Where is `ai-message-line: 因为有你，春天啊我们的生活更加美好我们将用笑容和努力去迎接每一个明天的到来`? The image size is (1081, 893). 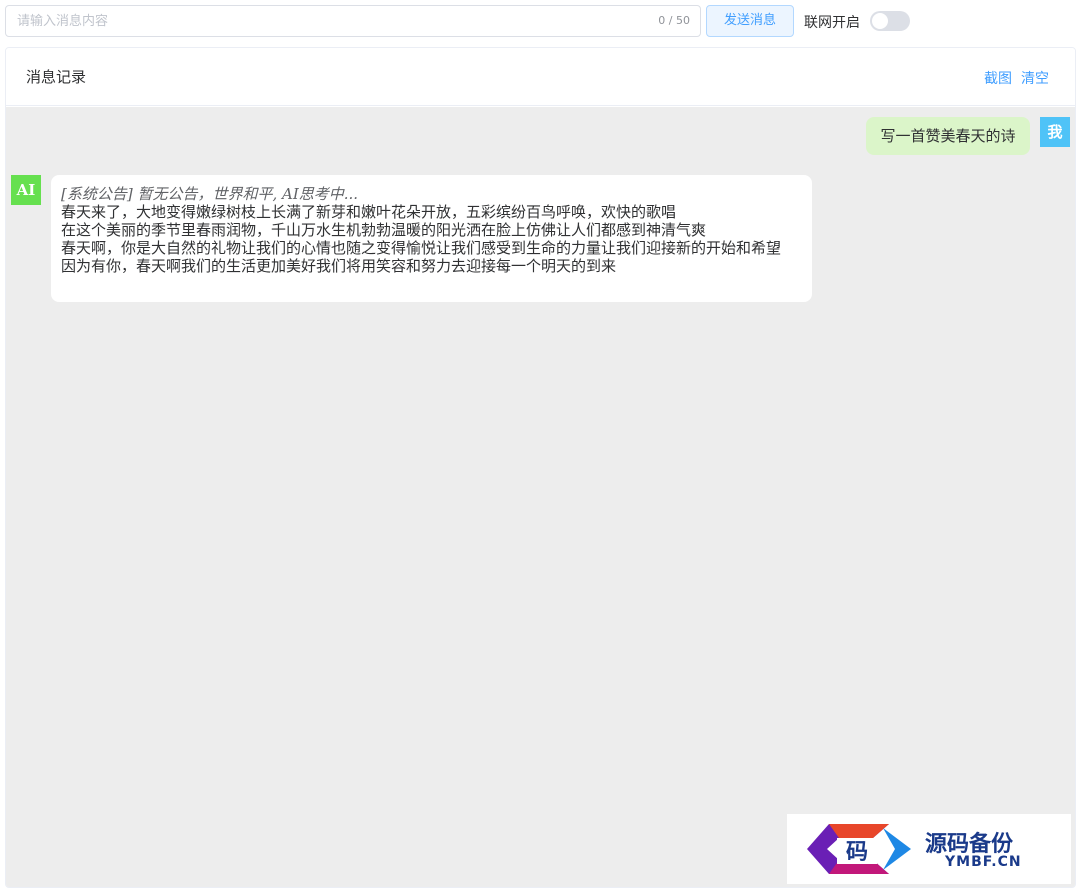 ai-message-line: 因为有你，春天啊我们的生活更加美好我们将用笑容和努力去迎接每一个明天的到来 is located at coordinates (339, 266).